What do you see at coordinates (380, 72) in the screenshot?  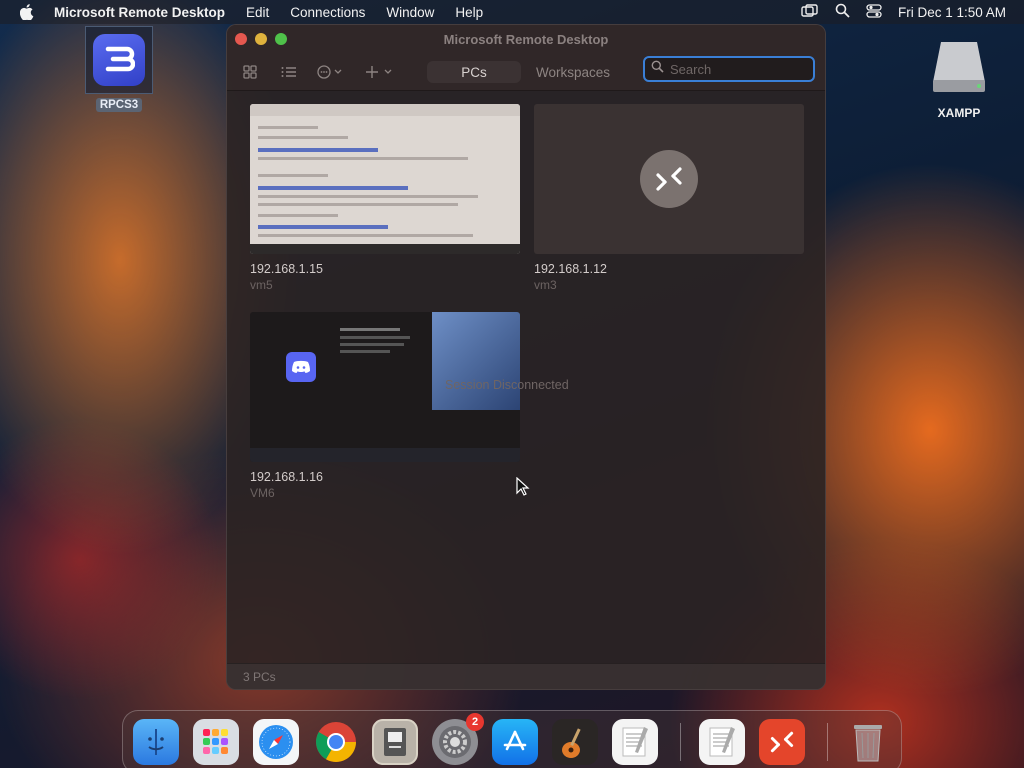 I see `add-menu-icon` at bounding box center [380, 72].